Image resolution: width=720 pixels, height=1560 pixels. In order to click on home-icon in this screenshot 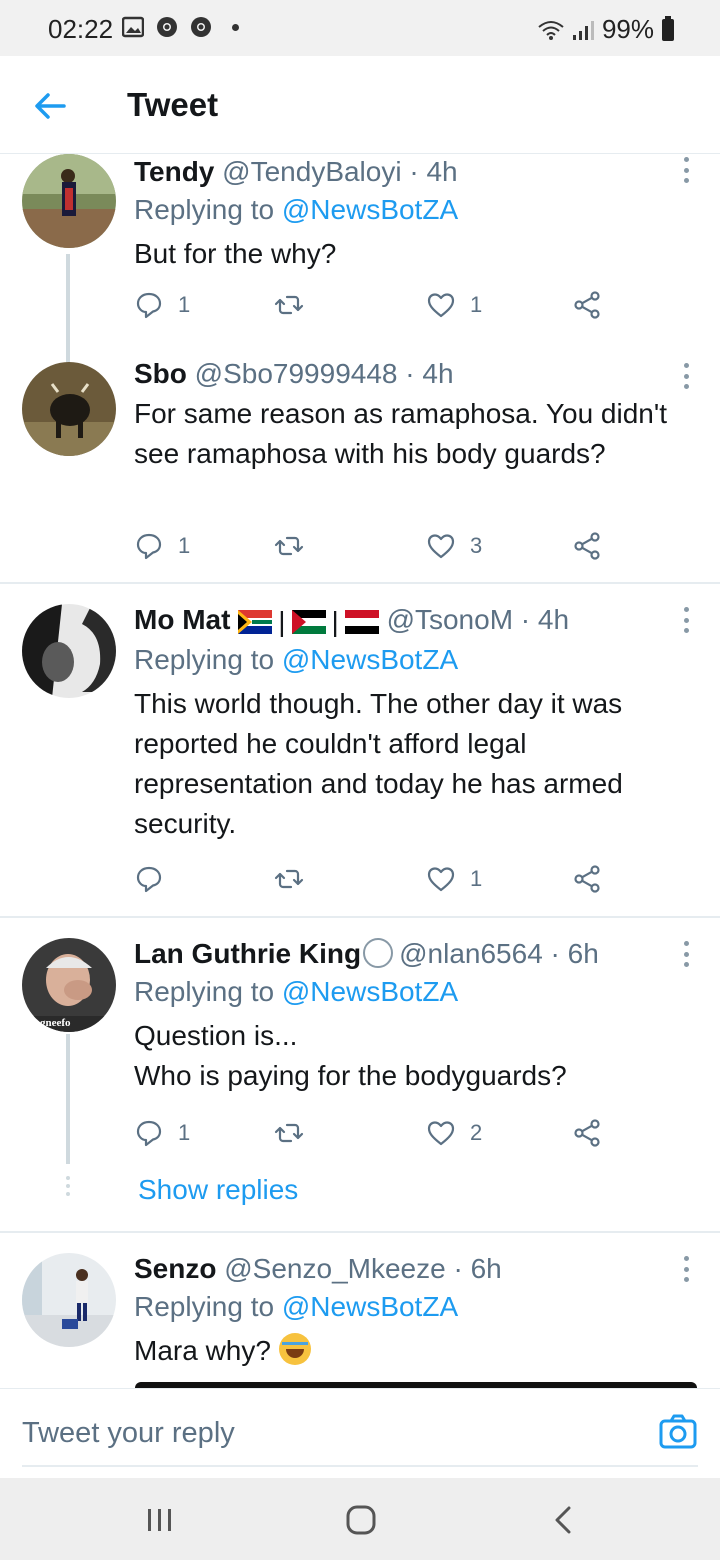, I will do `click(360, 1520)`.